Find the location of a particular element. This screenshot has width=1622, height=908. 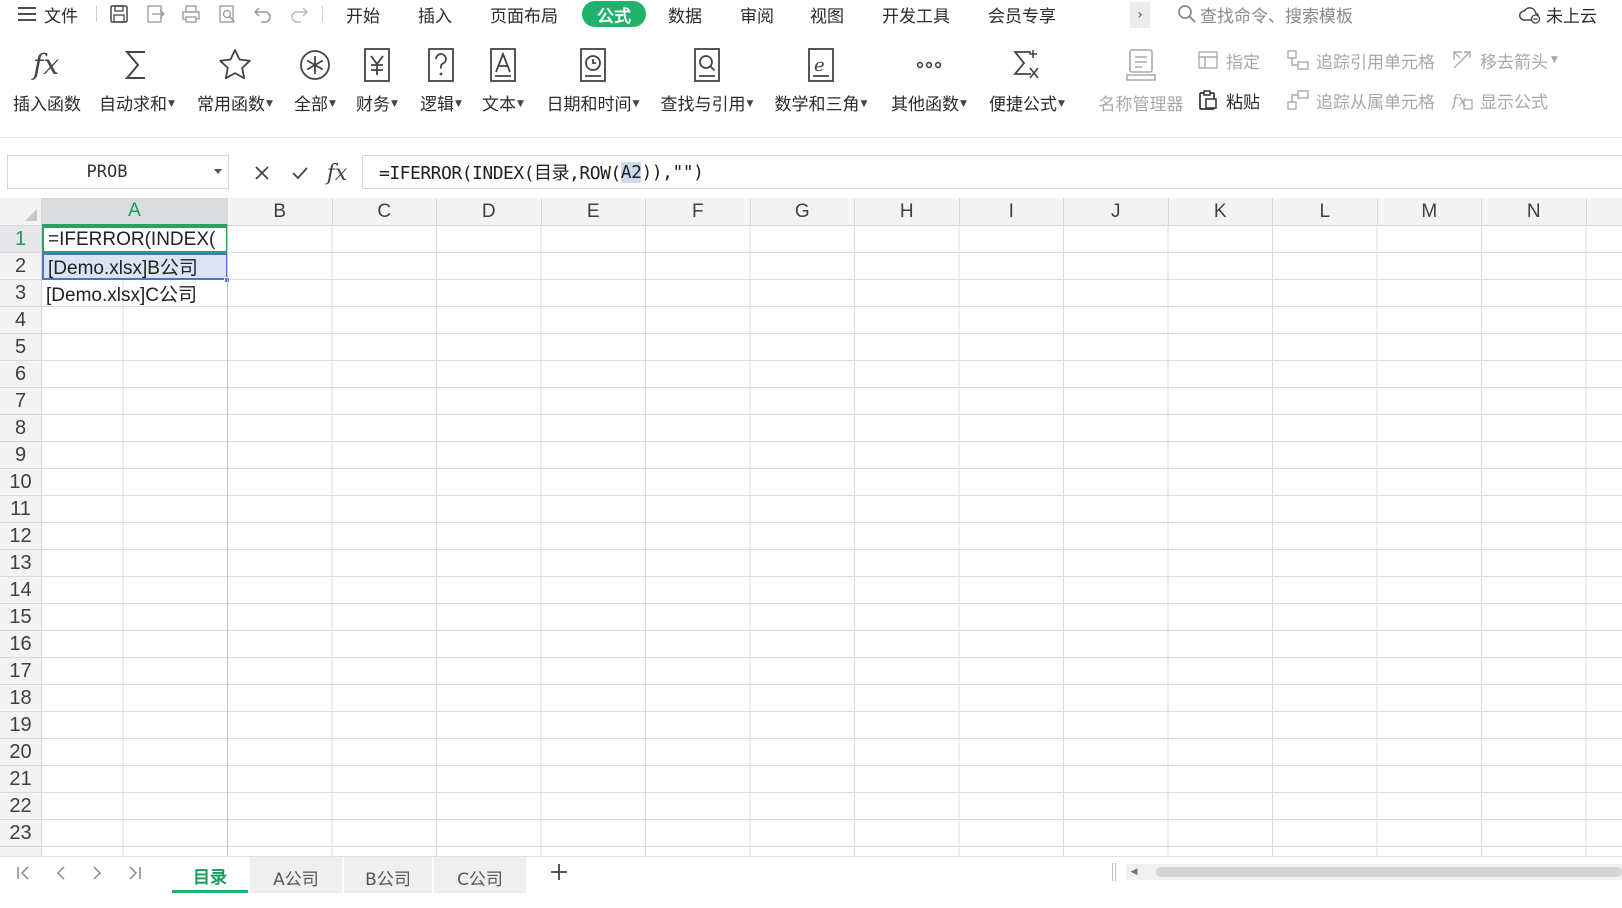

row-header-12: 12 is located at coordinates (20, 536).